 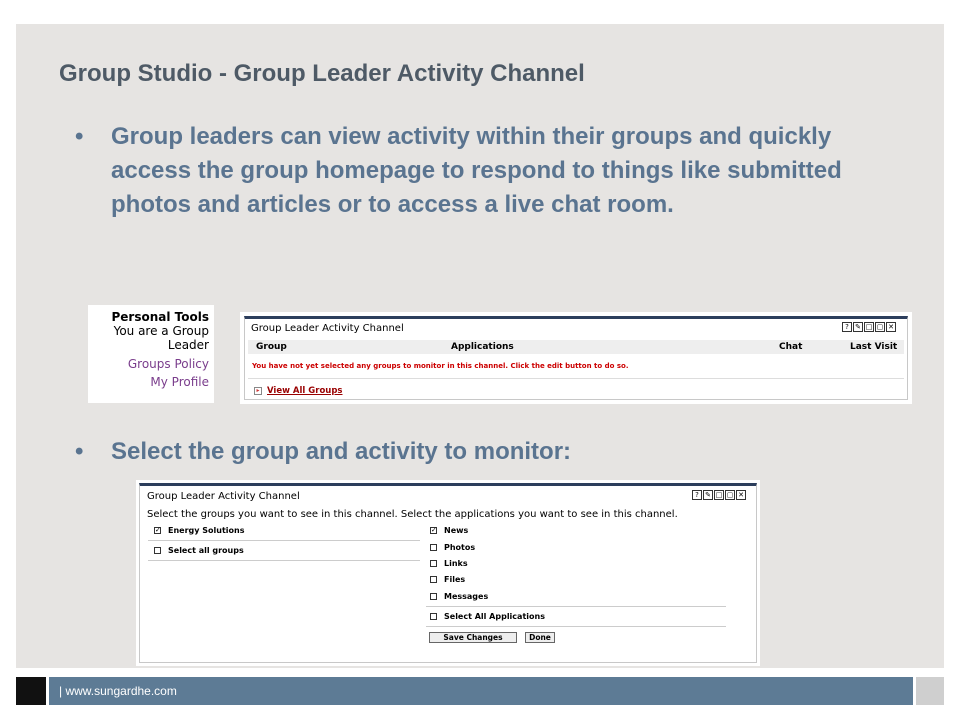 What do you see at coordinates (466, 596) in the screenshot?
I see `app-label: Messages` at bounding box center [466, 596].